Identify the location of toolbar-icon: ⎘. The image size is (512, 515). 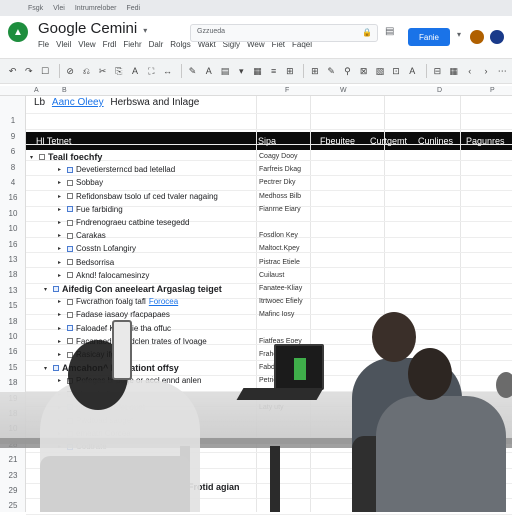
(118, 71).